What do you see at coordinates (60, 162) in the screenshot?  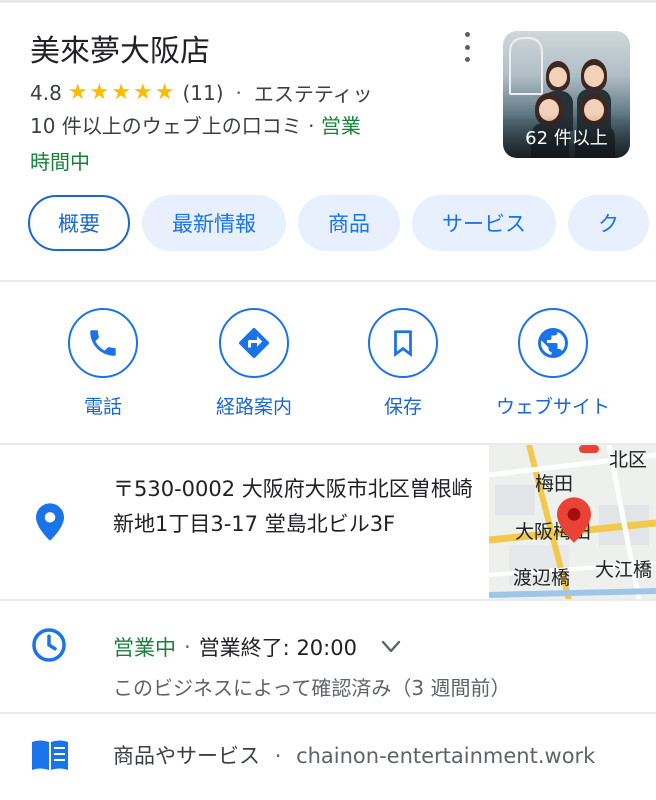 I see `open-status-continued: 時間中` at bounding box center [60, 162].